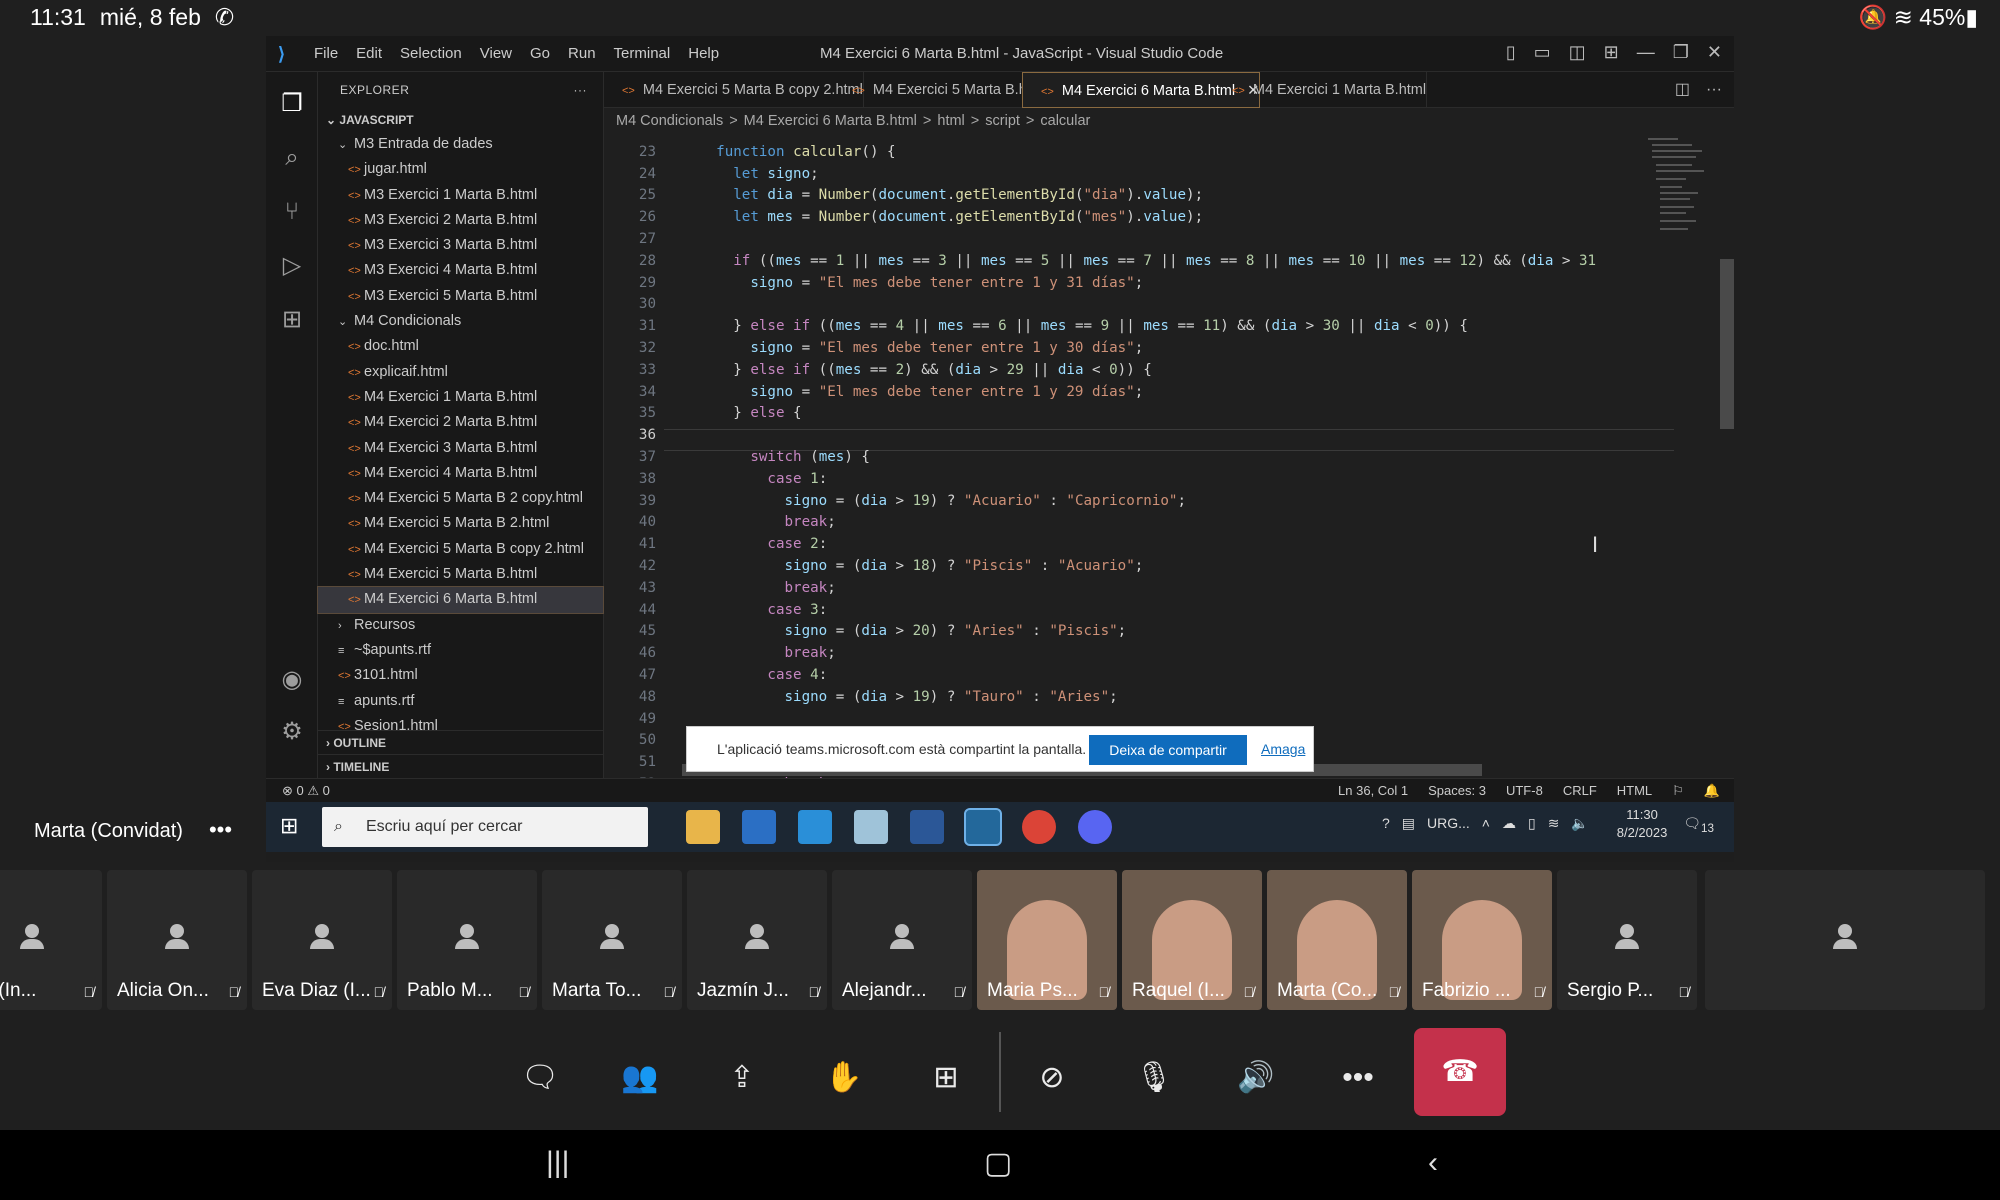  I want to click on code-line: switch (mes) {, so click(776, 457).